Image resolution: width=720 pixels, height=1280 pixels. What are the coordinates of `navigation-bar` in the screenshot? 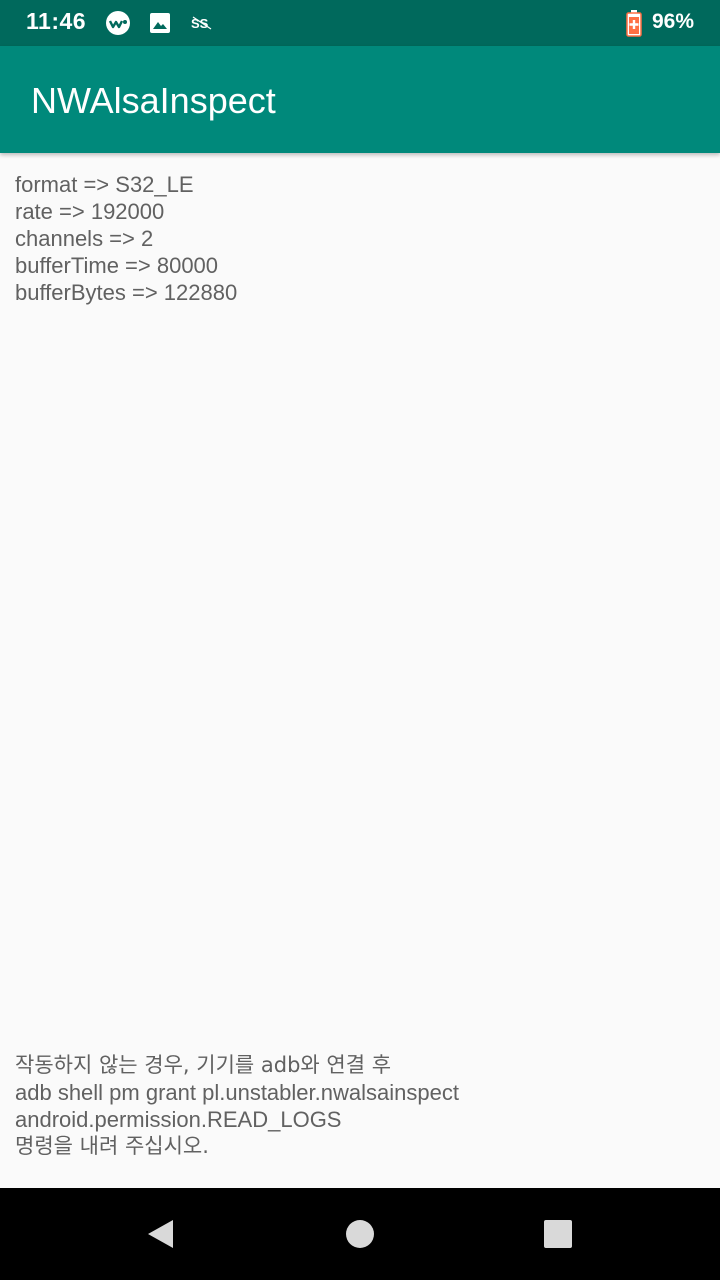 It's located at (360, 1234).